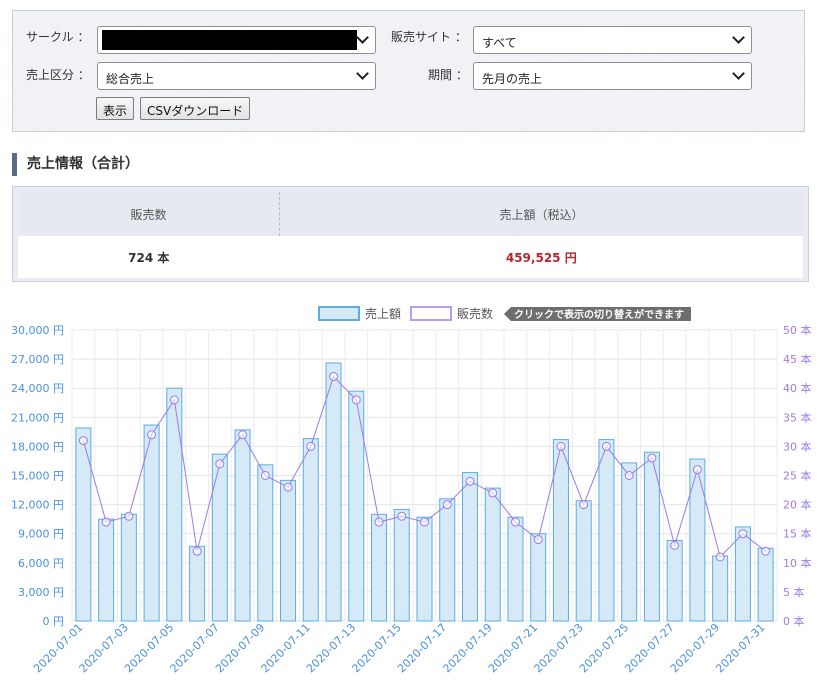 Image resolution: width=830 pixels, height=700 pixels. What do you see at coordinates (229, 40) in the screenshot?
I see `redacted-block` at bounding box center [229, 40].